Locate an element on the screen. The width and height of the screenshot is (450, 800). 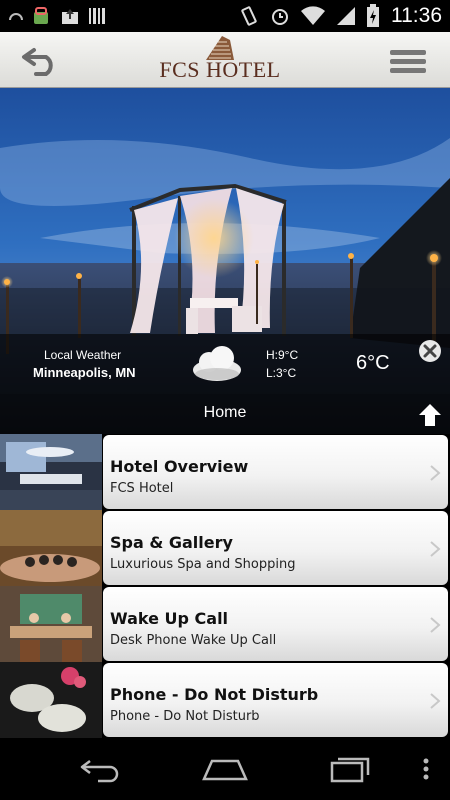
close-icon is located at coordinates (430, 351).